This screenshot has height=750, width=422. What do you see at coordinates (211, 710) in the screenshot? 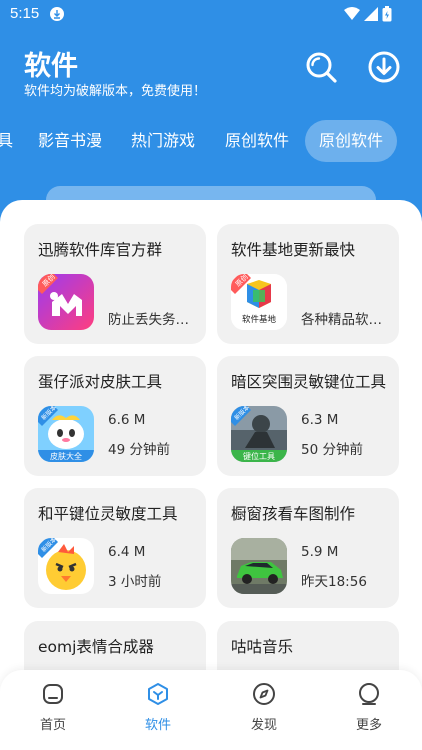
I see `bottom-nav: 首页 软件 发现 更多` at bounding box center [211, 710].